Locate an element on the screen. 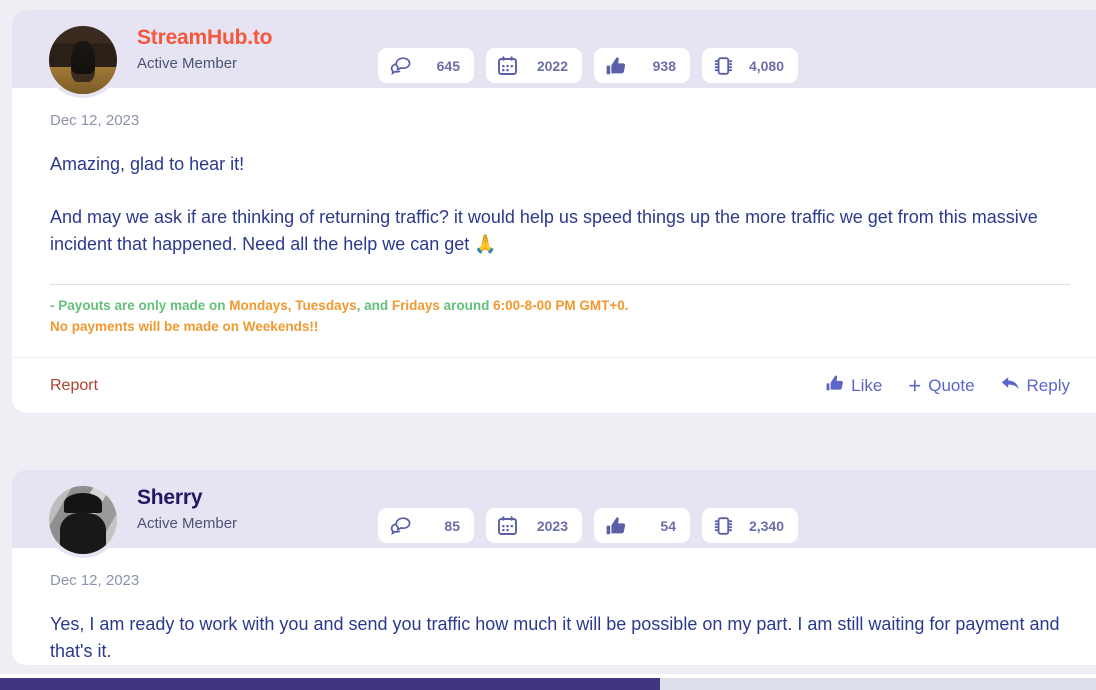 The image size is (1096, 690). stat-messages: 645 is located at coordinates (426, 65).